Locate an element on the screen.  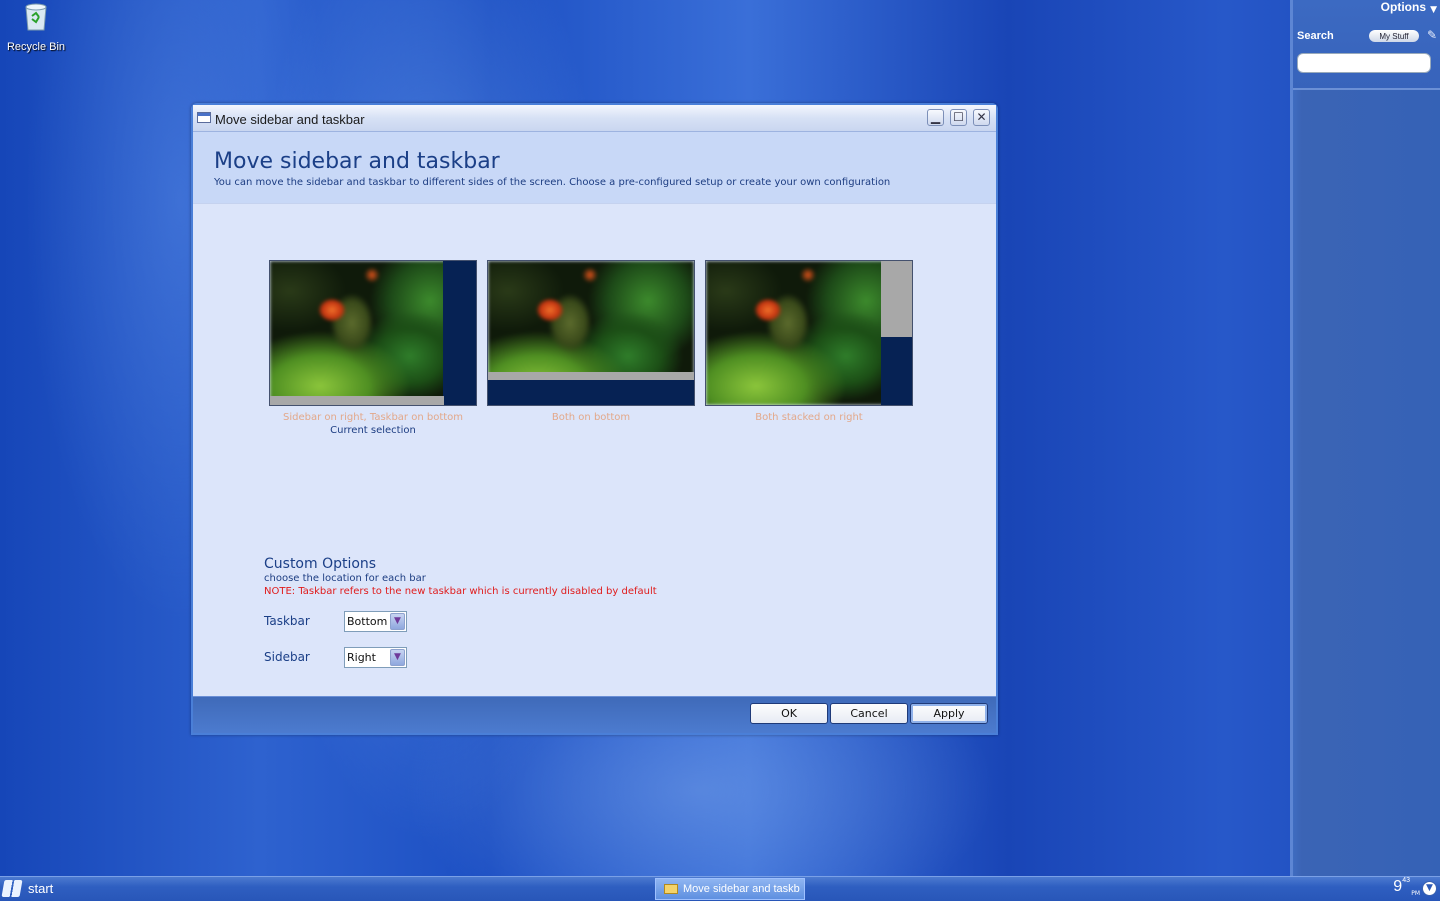
custom-options-title: Custom Options is located at coordinates (320, 564).